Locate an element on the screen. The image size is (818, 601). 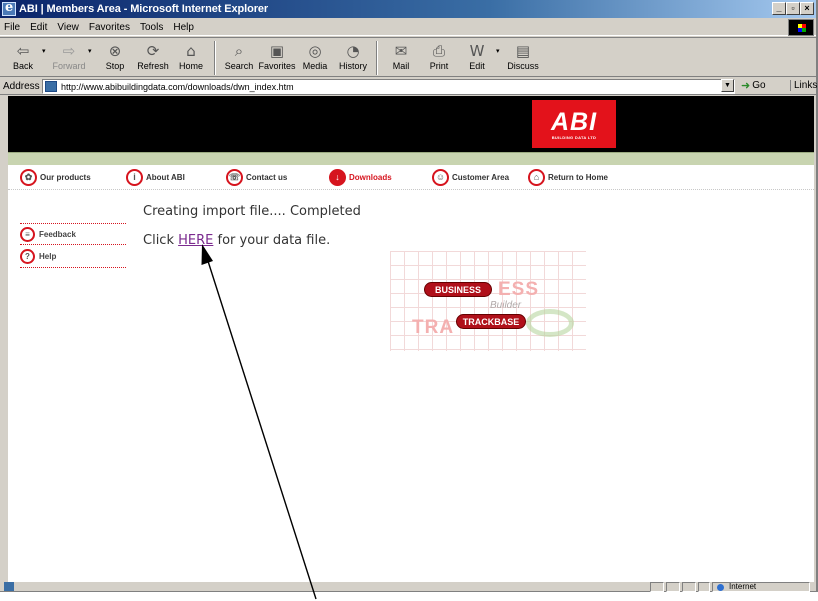
home-icon: ⌂ is located at coordinates (536, 177).